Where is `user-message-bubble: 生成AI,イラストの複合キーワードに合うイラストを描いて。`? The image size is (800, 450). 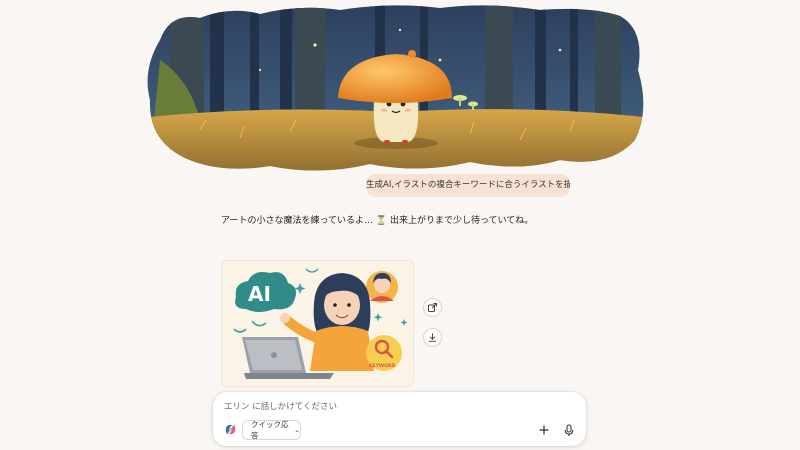 user-message-bubble: 生成AI,イラストの複合キーワードに合うイラストを描いて。 is located at coordinates (468, 185).